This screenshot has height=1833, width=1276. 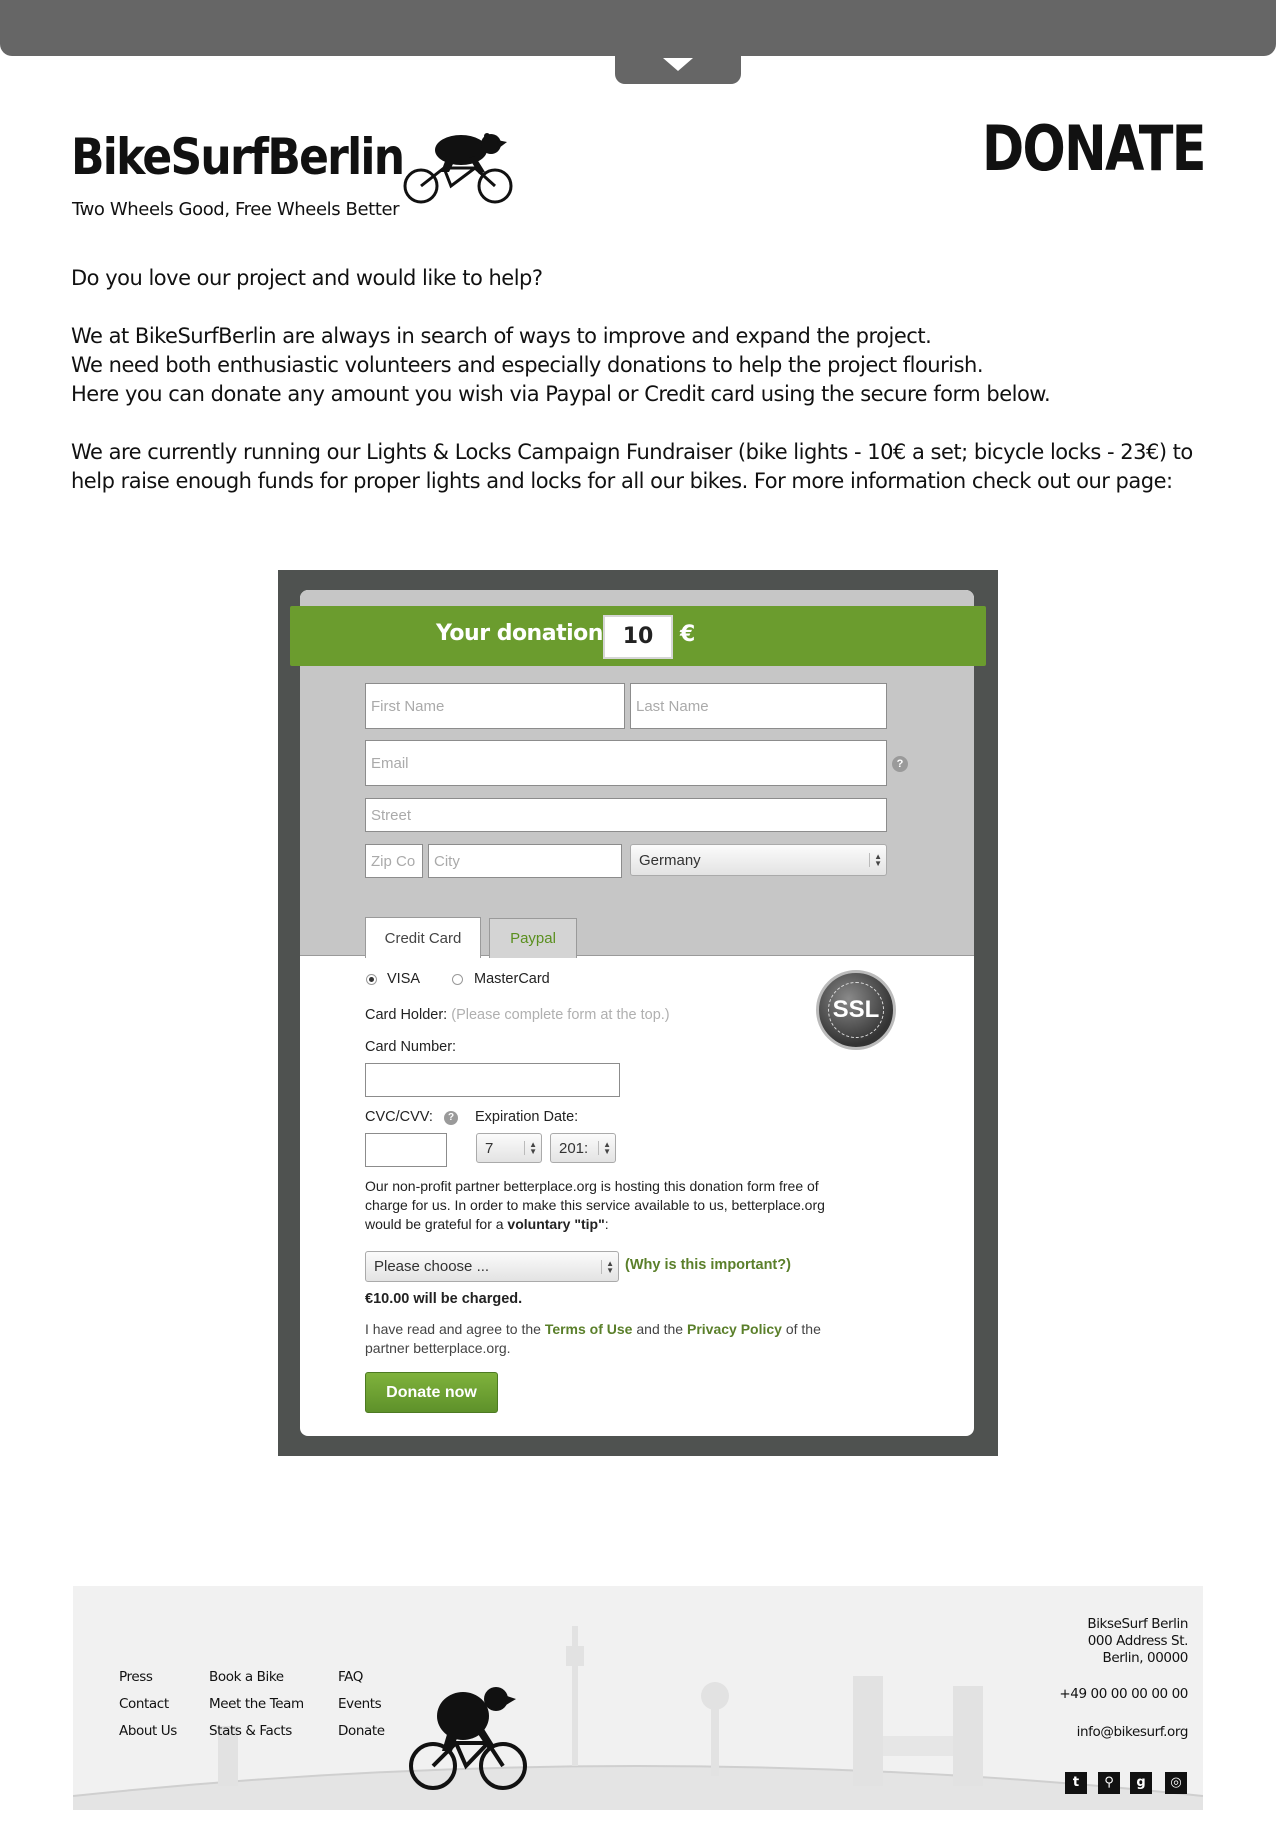 What do you see at coordinates (556, 1224) in the screenshot?
I see `tip-line-bold: voluntary "tip"` at bounding box center [556, 1224].